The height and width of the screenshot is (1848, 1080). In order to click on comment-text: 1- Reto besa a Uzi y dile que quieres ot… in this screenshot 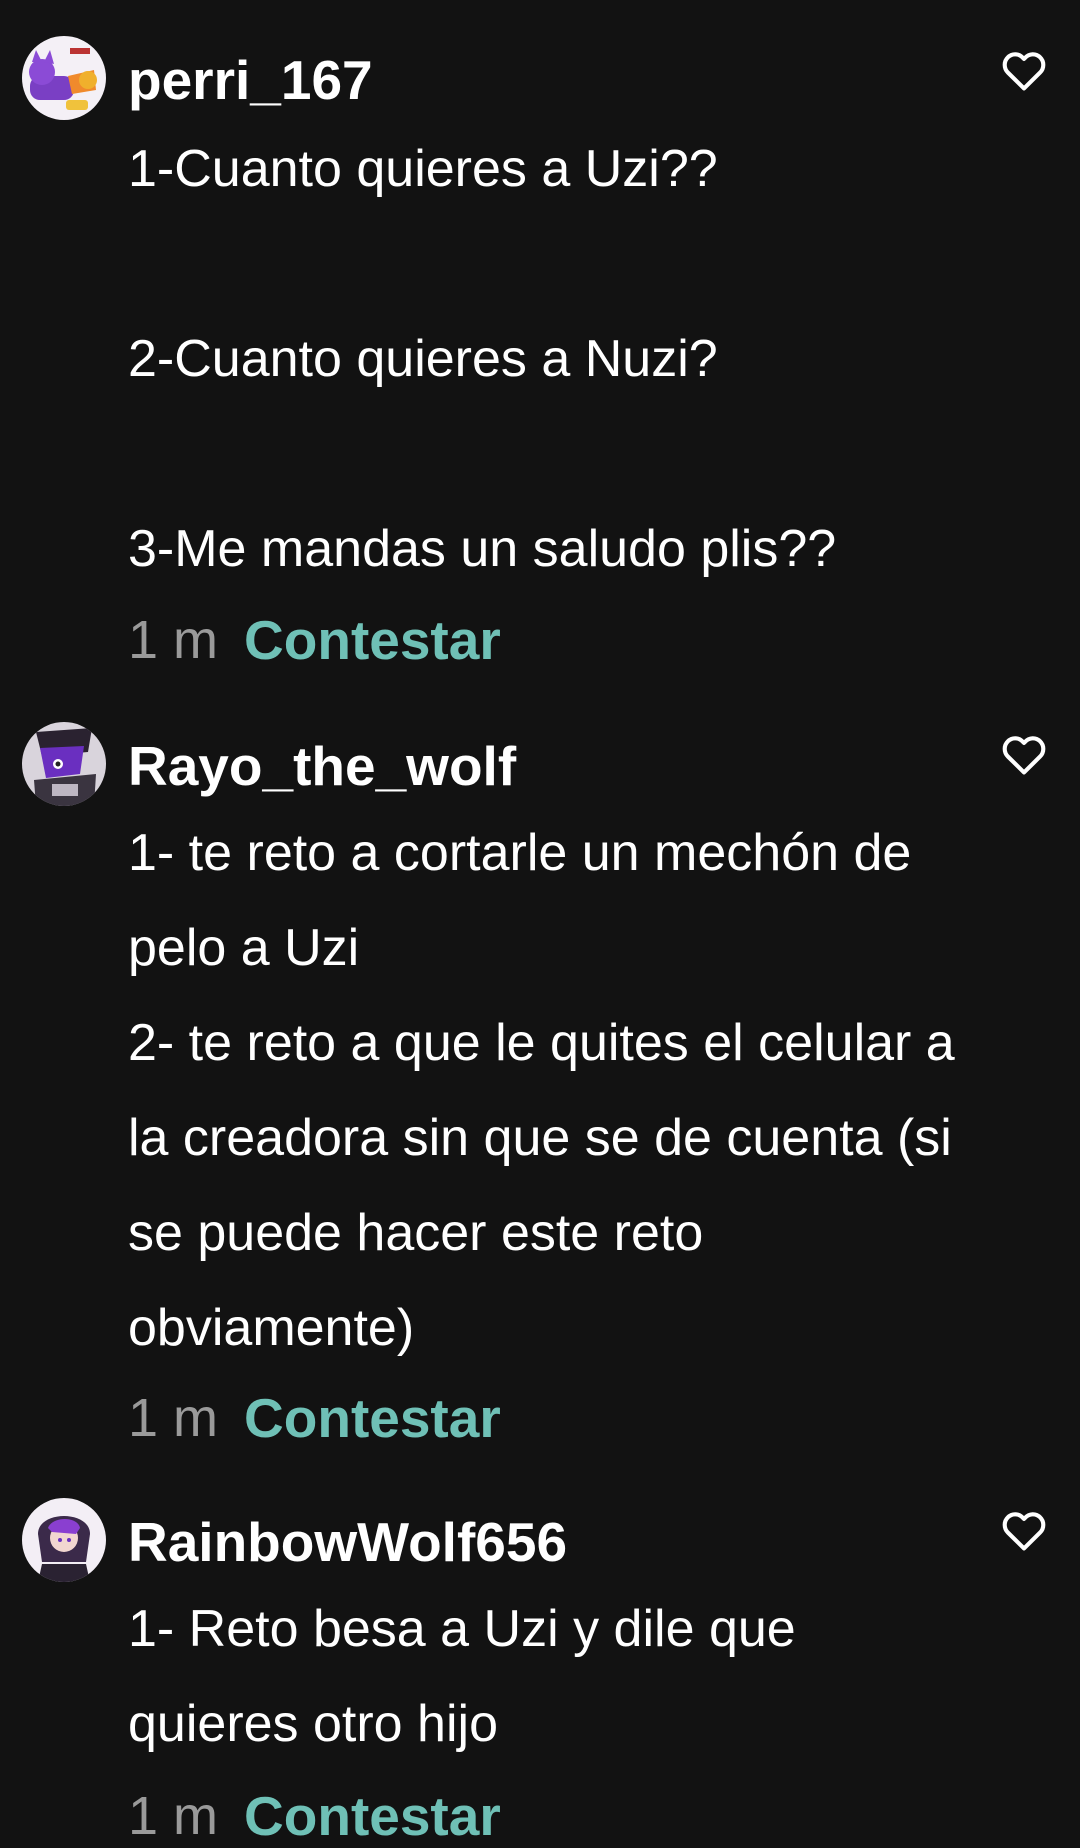, I will do `click(469, 1676)`.